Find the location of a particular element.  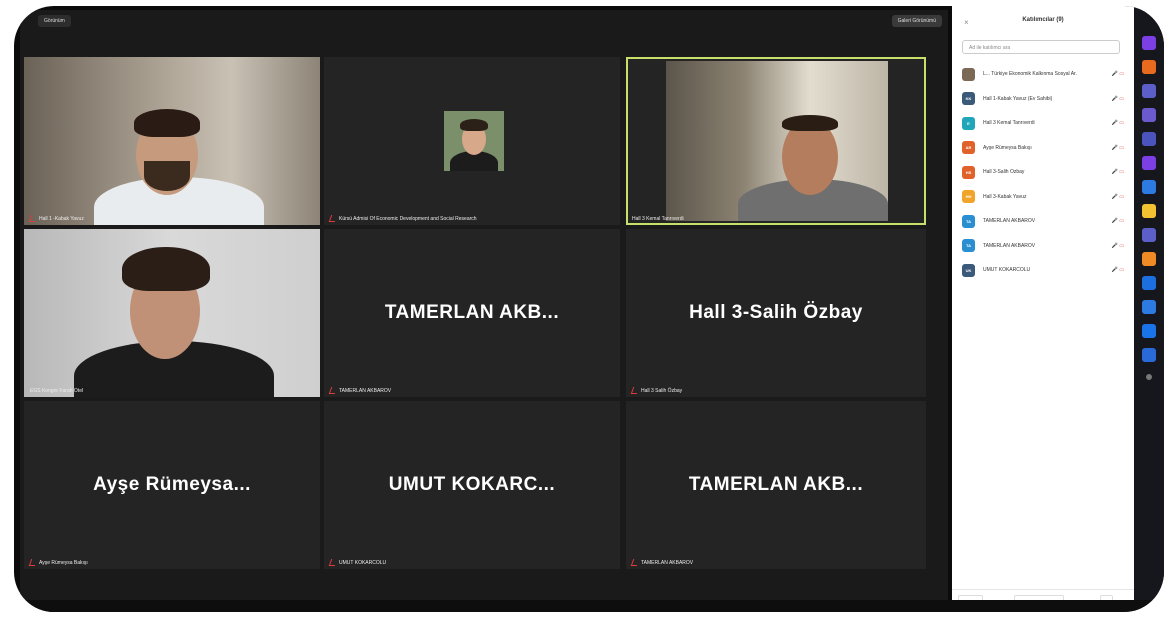

video-tile-9: TAMERLAN AKB... TAMERLAN AKBAROV is located at coordinates (776, 485).